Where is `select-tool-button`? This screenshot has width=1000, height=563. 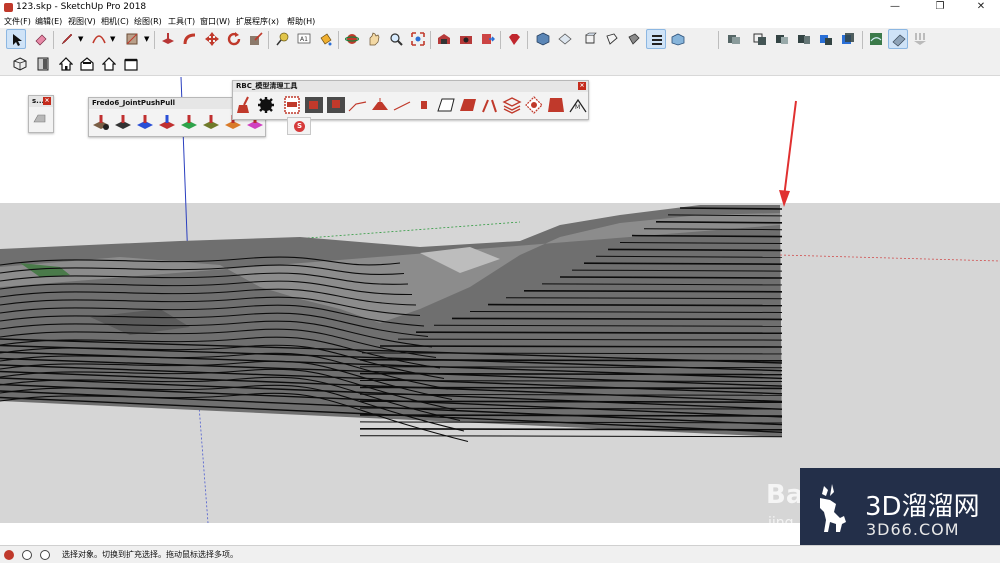
select-tool-button is located at coordinates (16, 39).